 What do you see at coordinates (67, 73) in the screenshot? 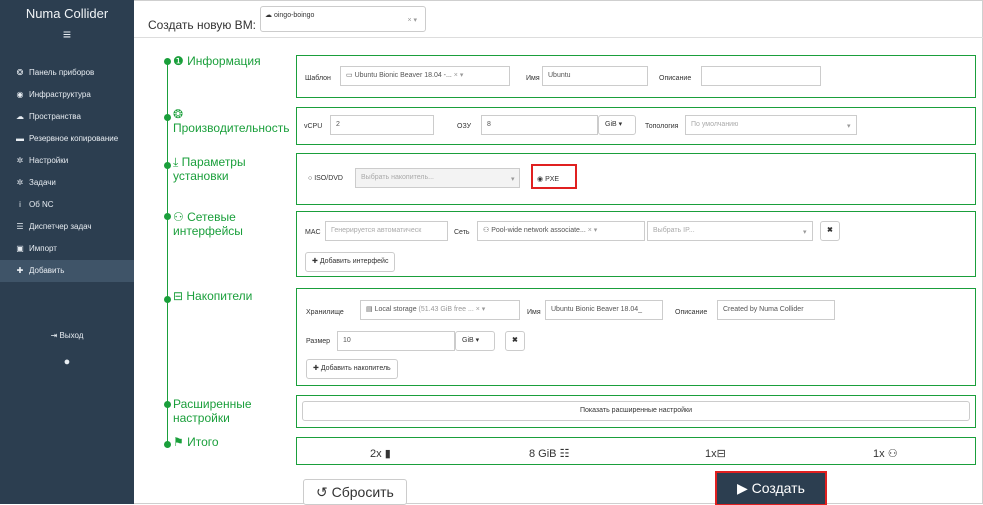
I see `sidebar-item-dashboard: ❂ Панель приборов` at bounding box center [67, 73].